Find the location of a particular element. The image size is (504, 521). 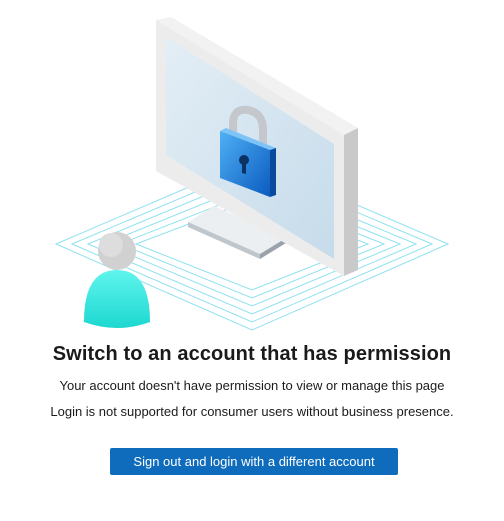

page-title: Switch to an account that has permission is located at coordinates (252, 354).